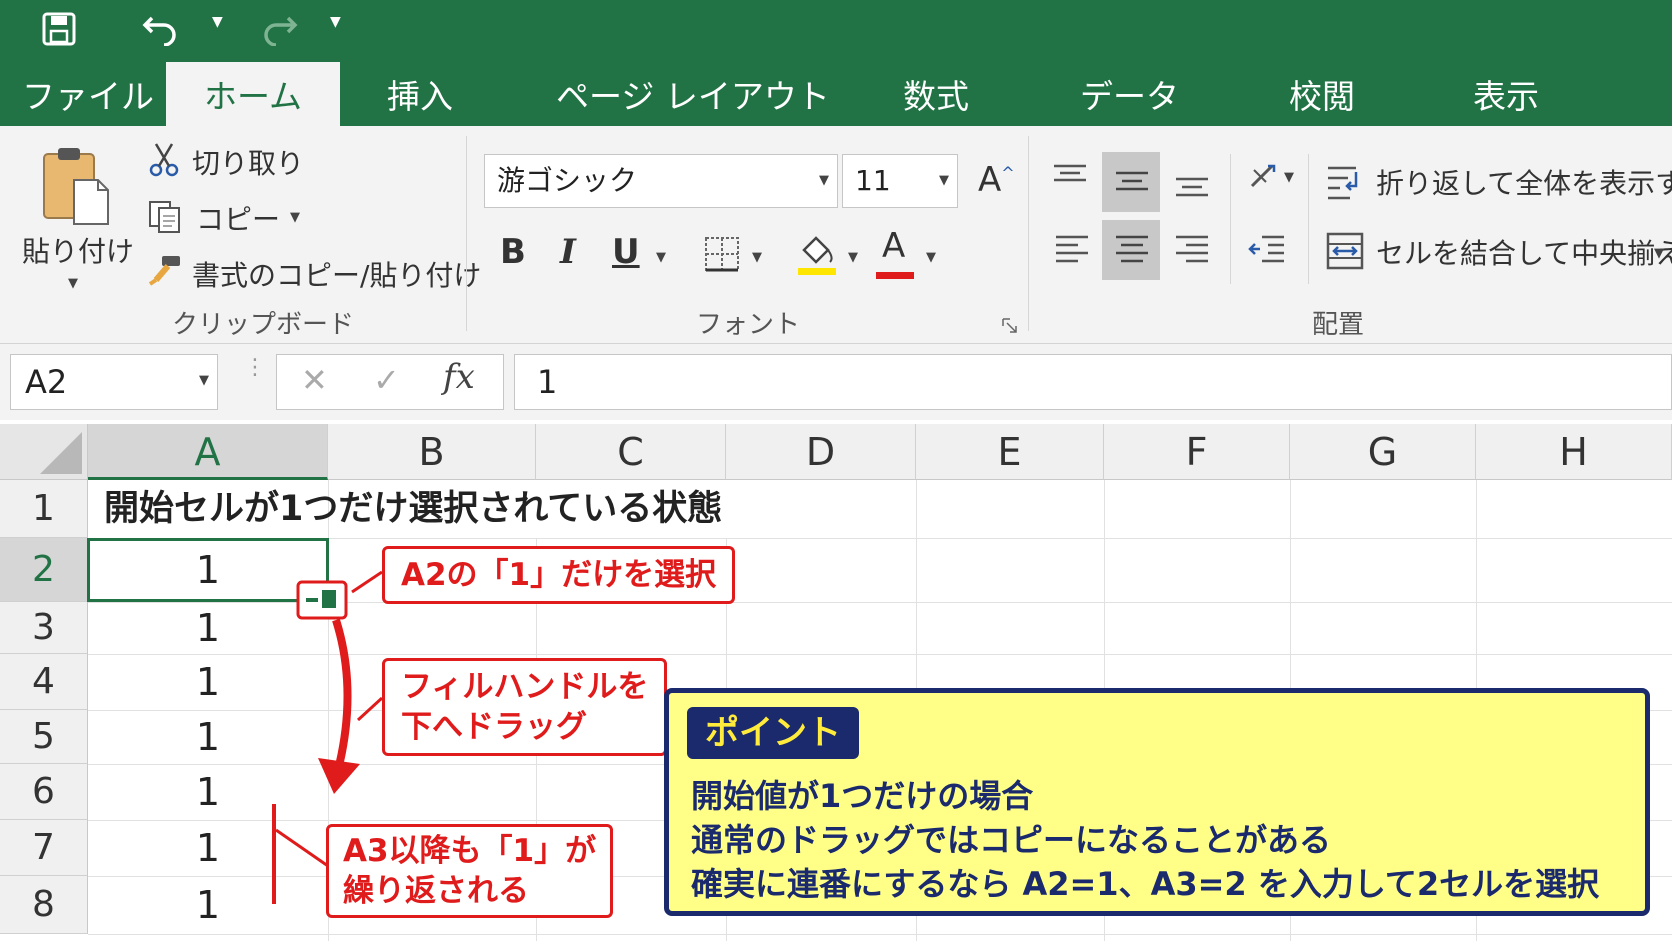 Image resolution: width=1672 pixels, height=941 pixels. I want to click on callout-drag-line2: 下へドラッグ, so click(494, 727).